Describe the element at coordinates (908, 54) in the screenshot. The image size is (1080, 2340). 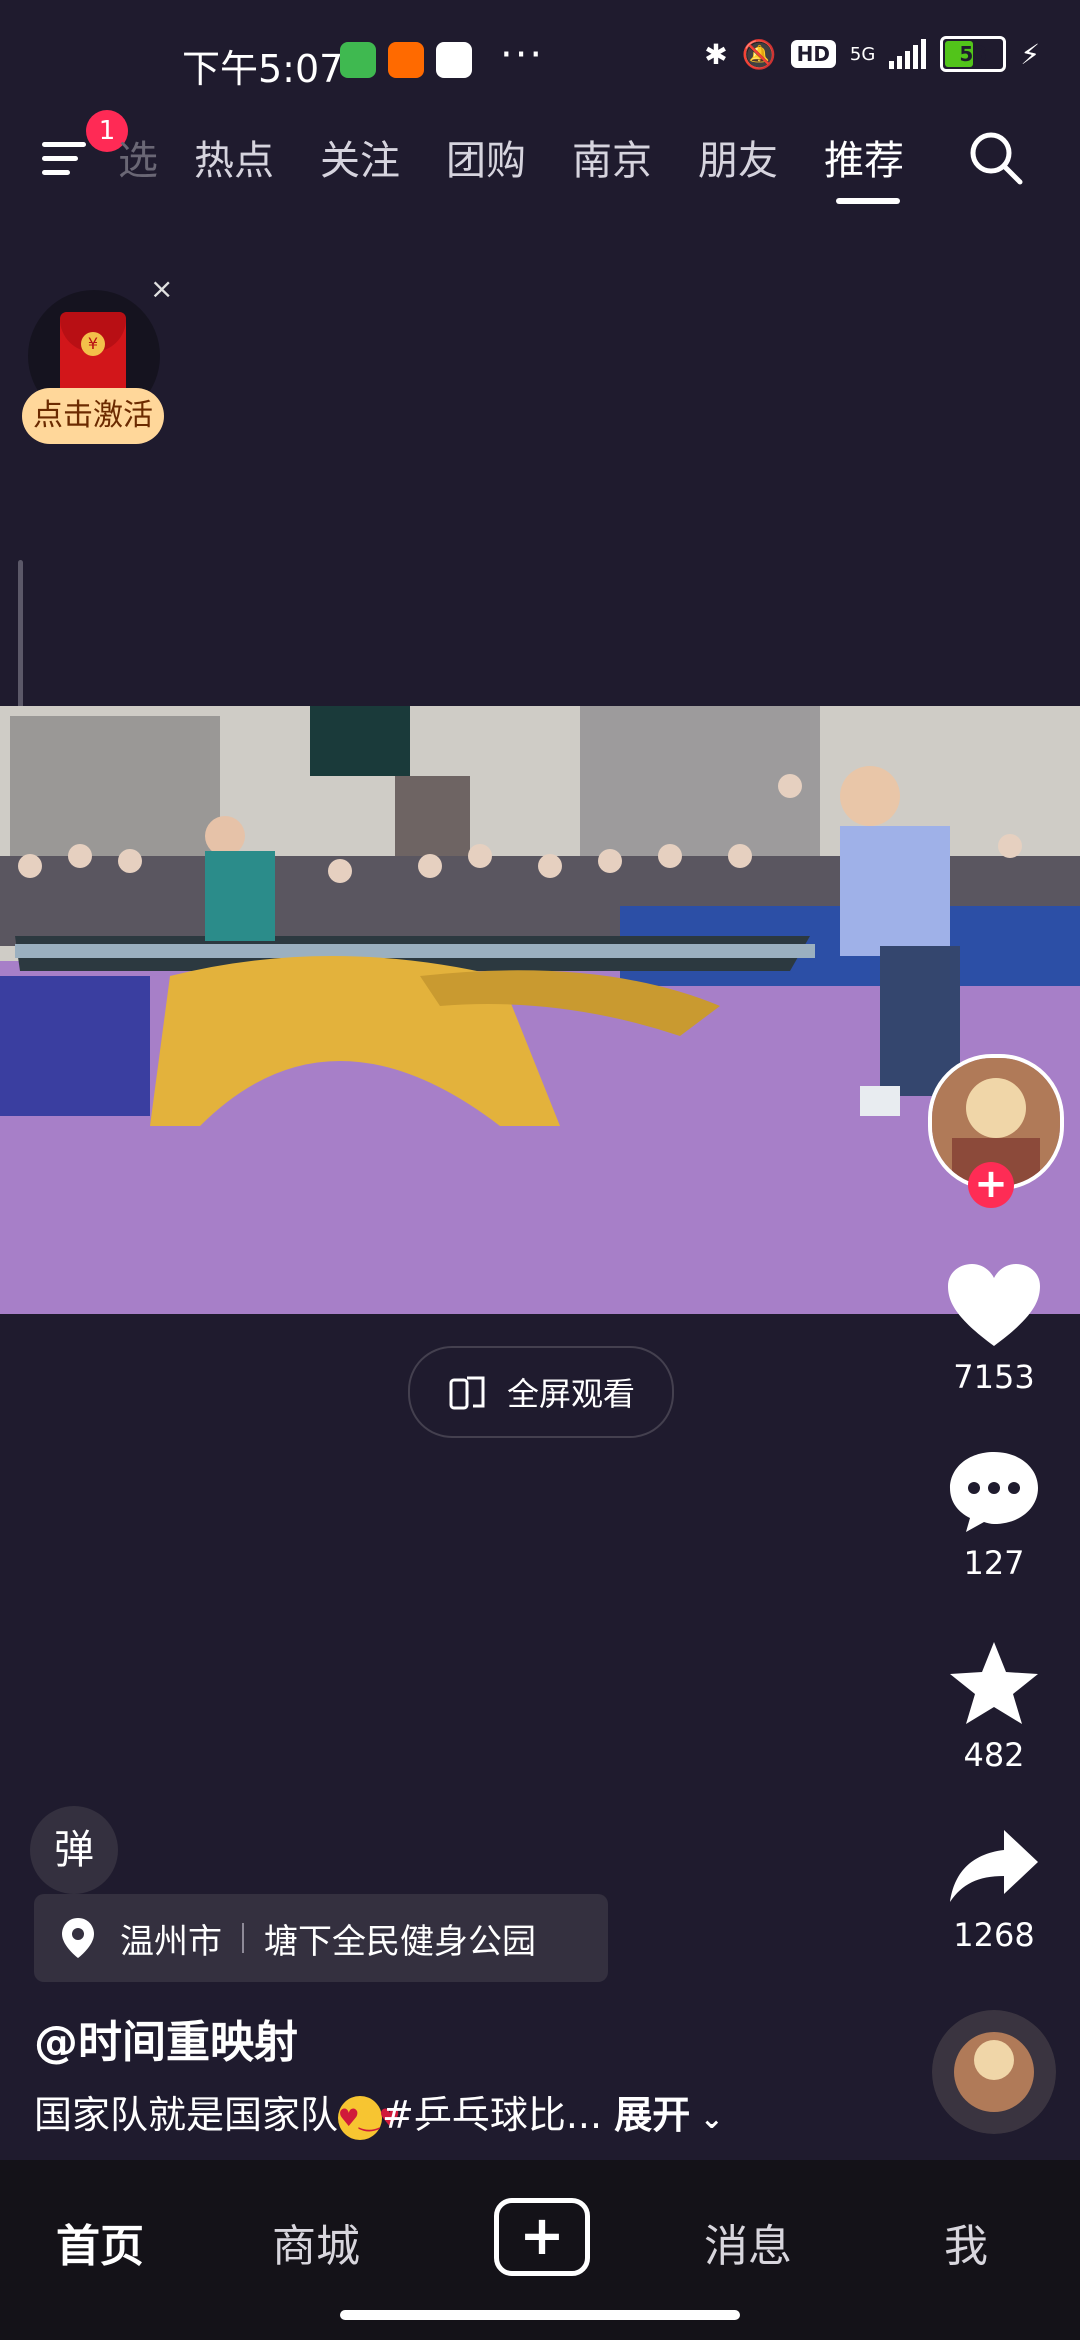
I see `signal-icon` at that location.